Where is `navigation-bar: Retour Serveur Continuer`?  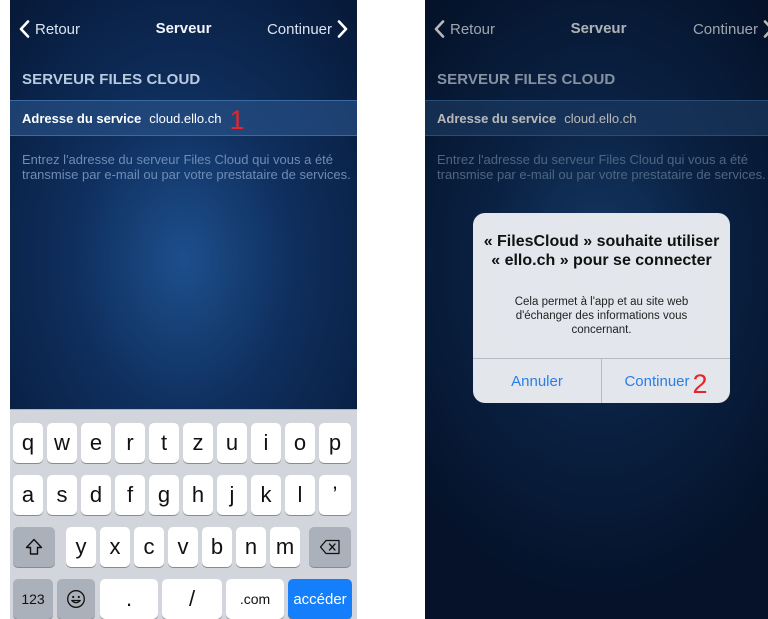 navigation-bar: Retour Serveur Continuer is located at coordinates (183, 26).